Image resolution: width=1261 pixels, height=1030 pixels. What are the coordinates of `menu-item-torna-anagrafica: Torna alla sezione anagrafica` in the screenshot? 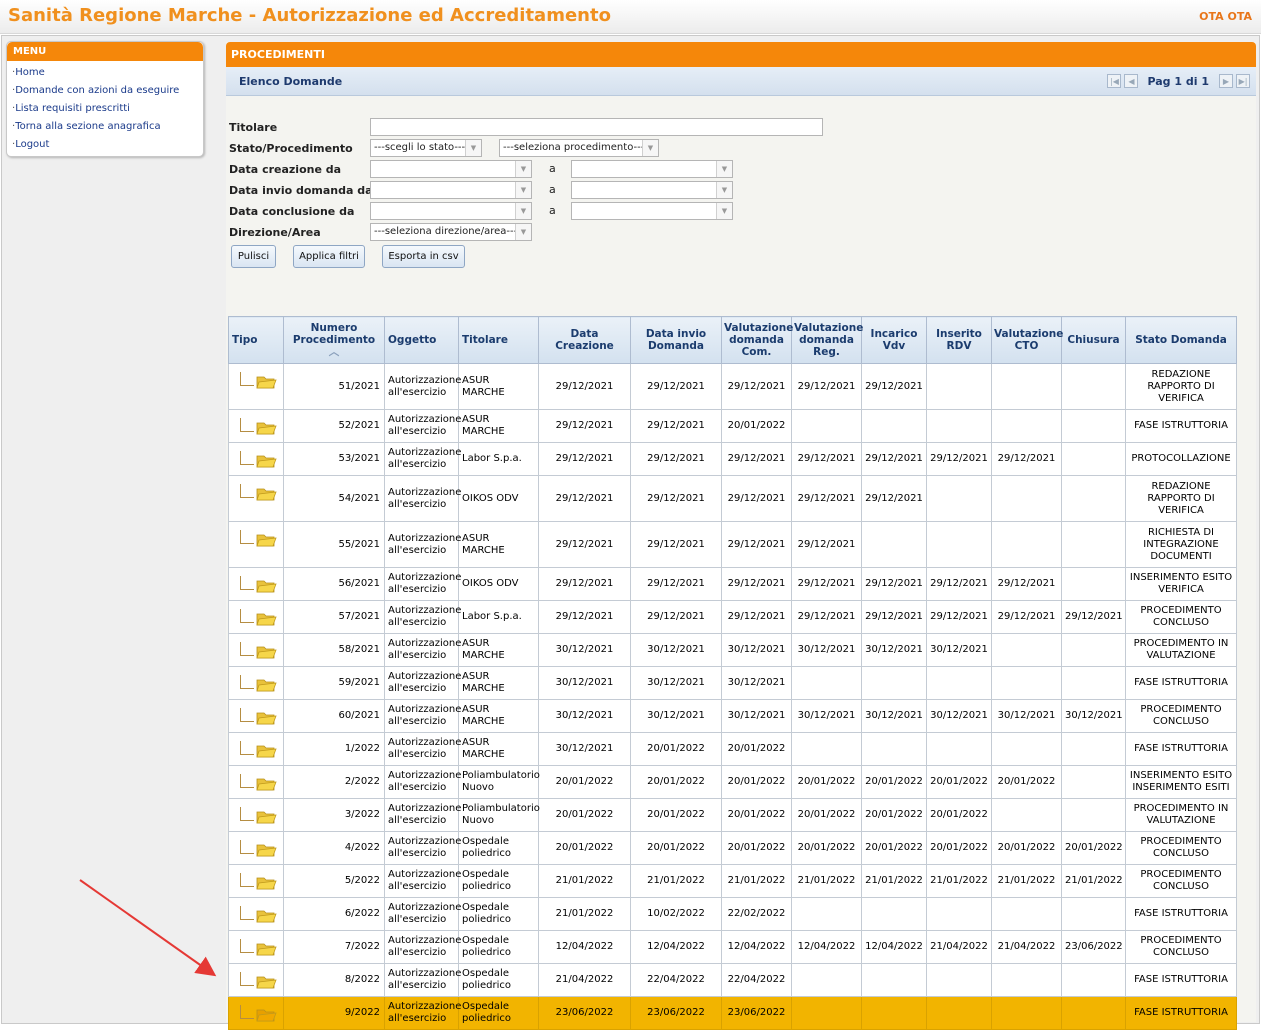 It's located at (105, 127).